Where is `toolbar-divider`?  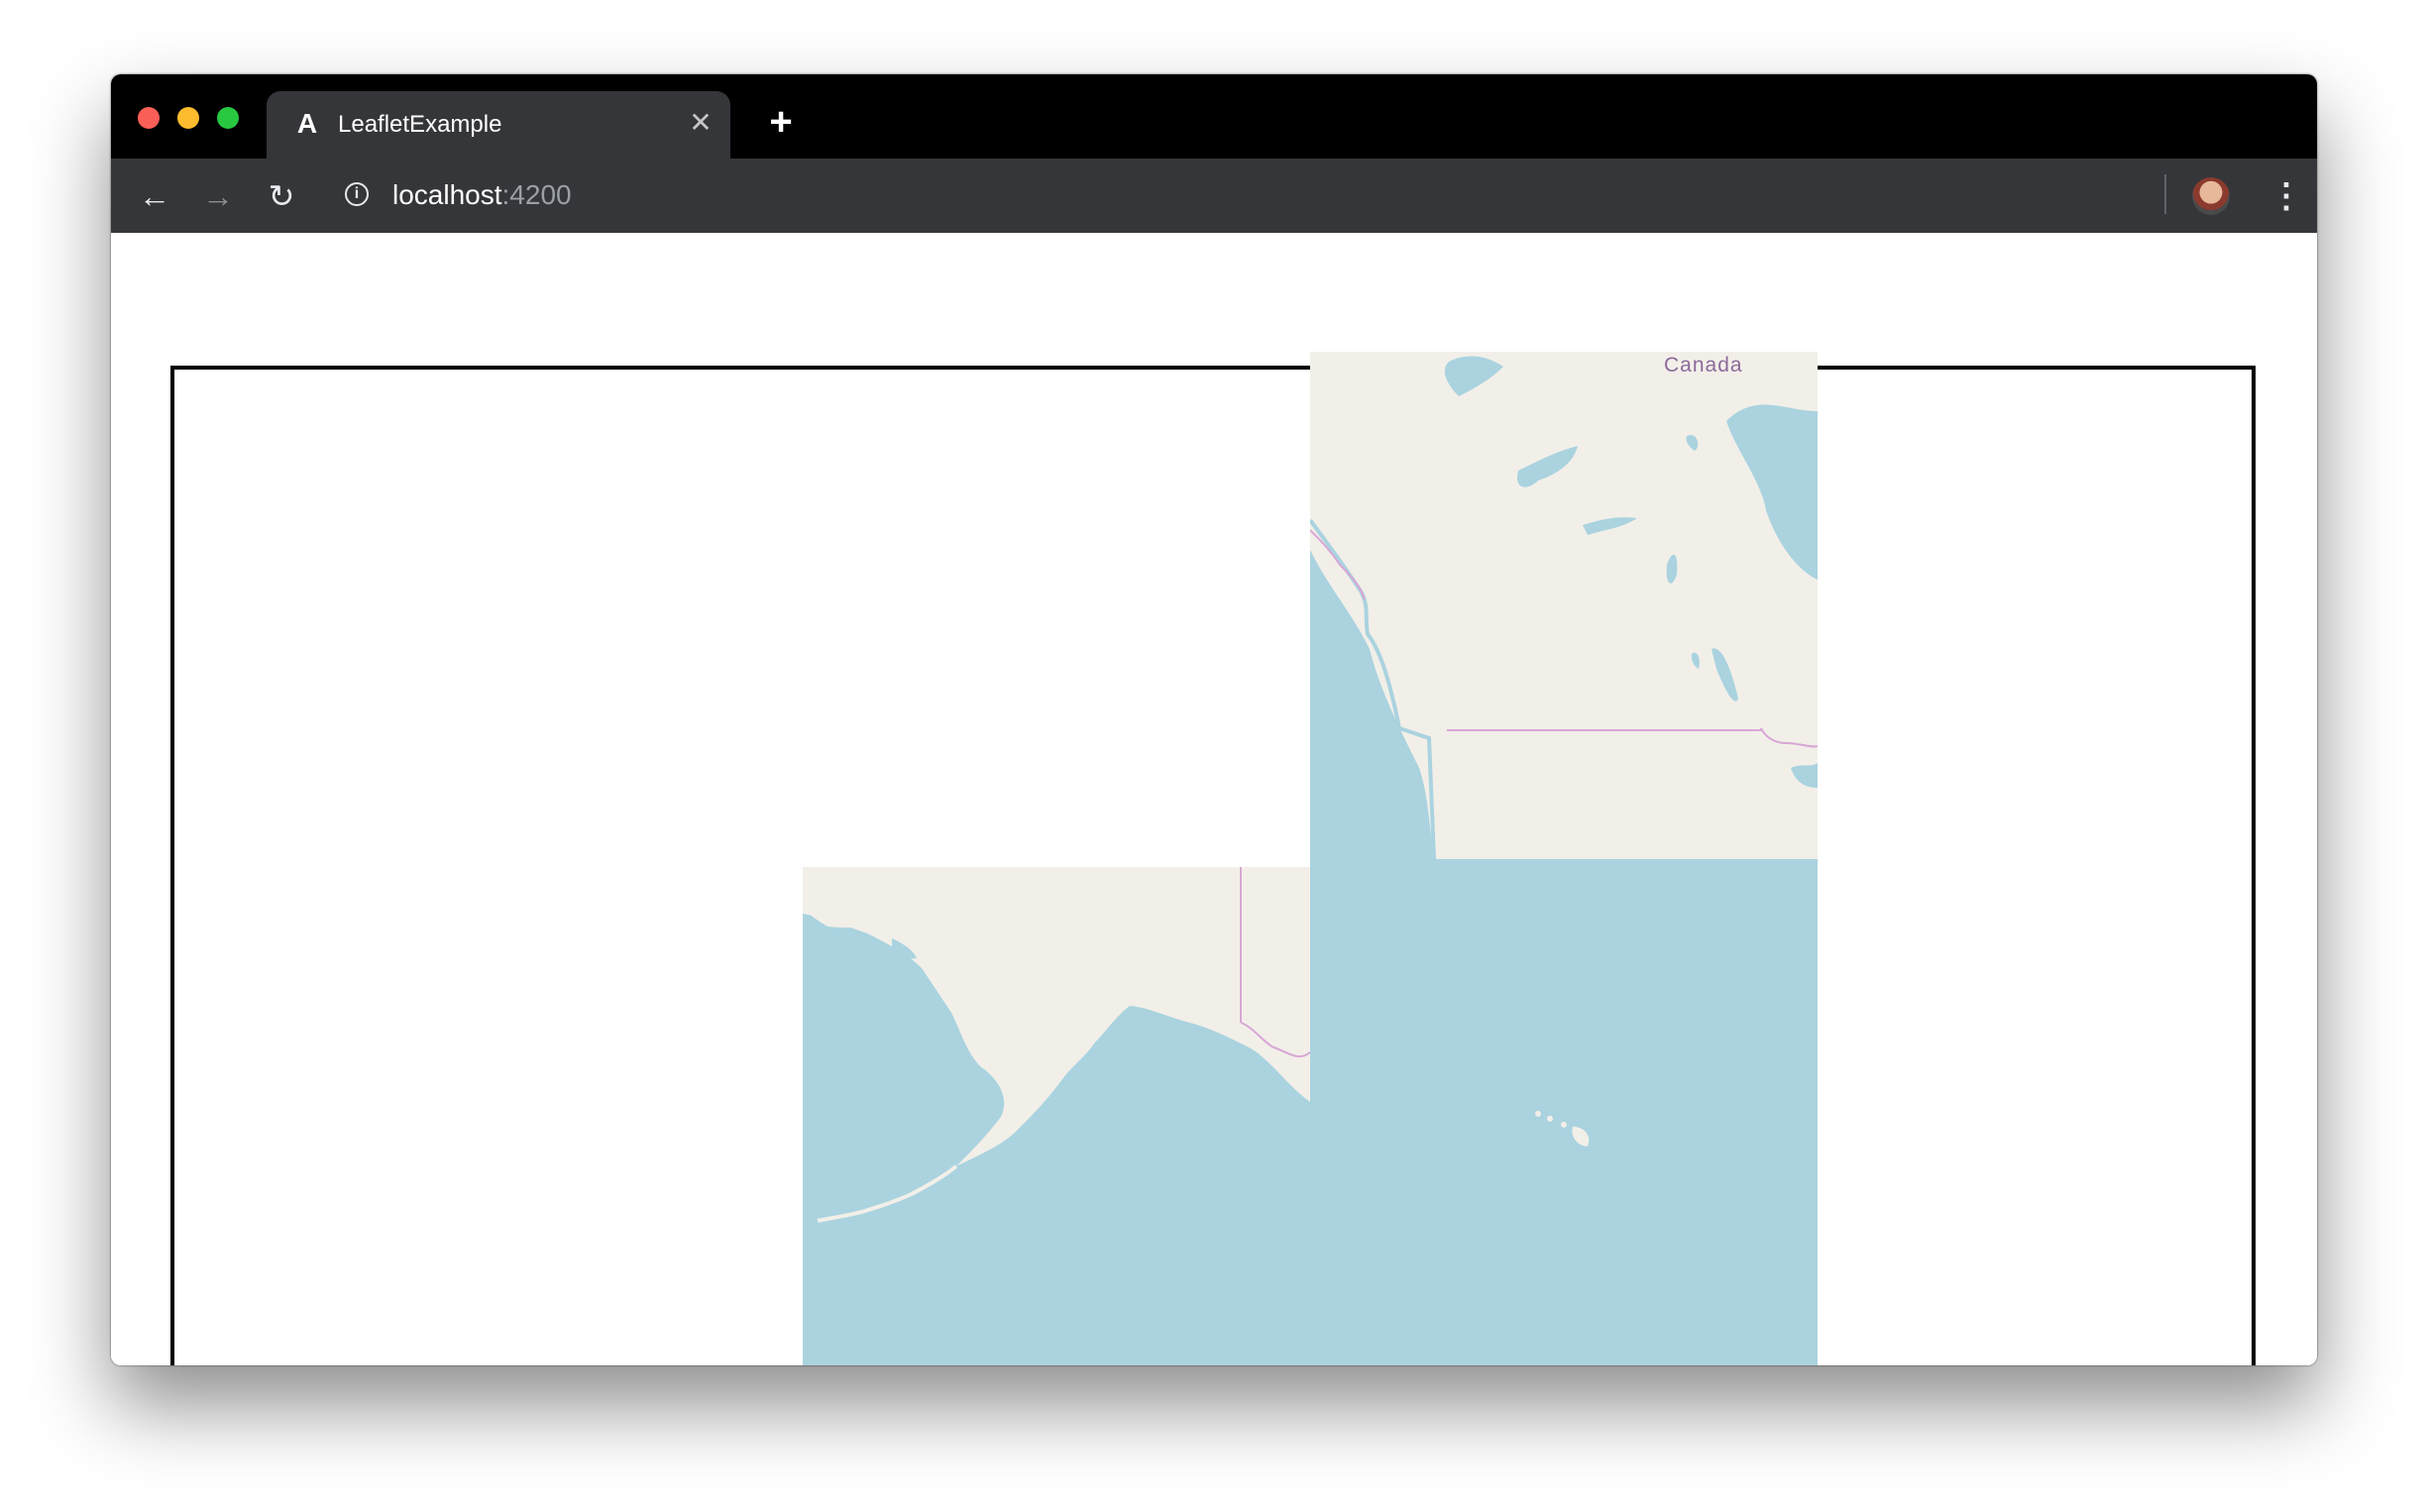 toolbar-divider is located at coordinates (2165, 194).